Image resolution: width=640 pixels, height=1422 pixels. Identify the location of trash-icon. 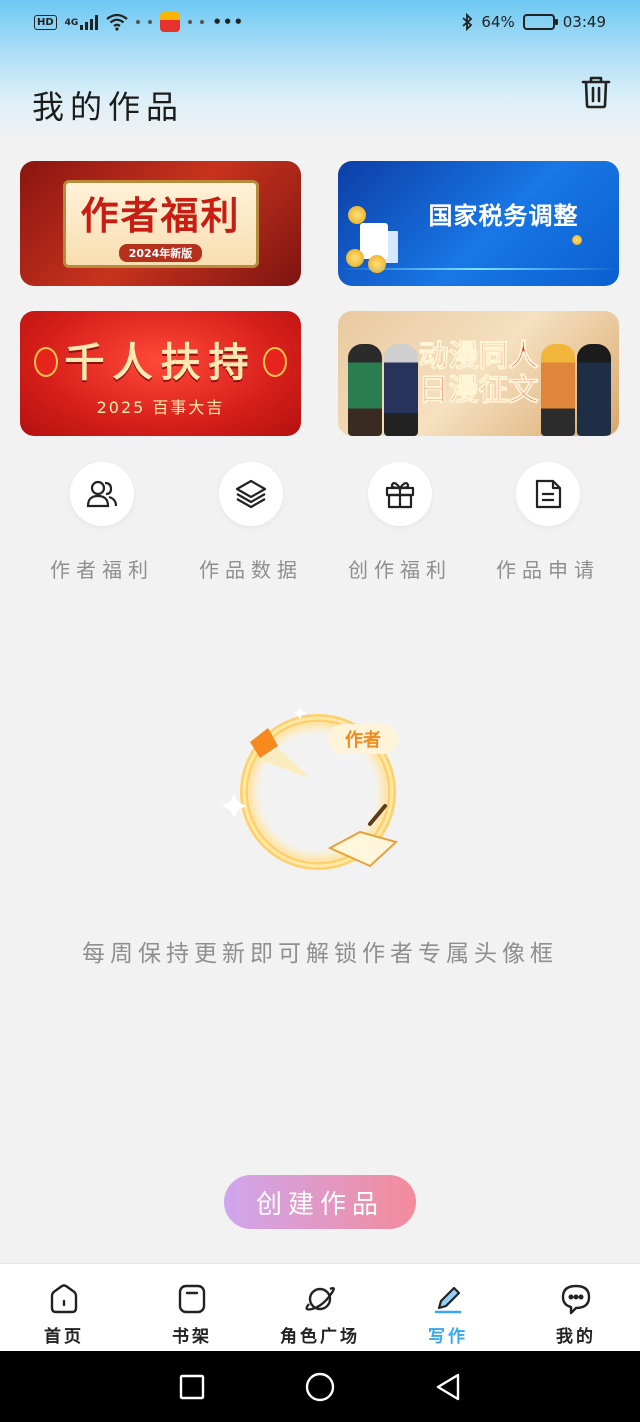
(596, 92).